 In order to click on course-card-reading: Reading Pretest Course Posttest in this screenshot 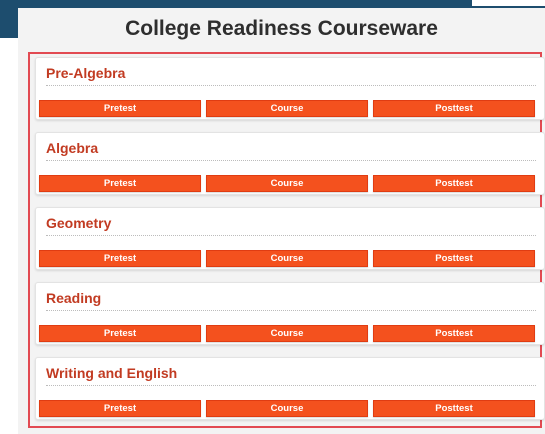, I will do `click(290, 313)`.